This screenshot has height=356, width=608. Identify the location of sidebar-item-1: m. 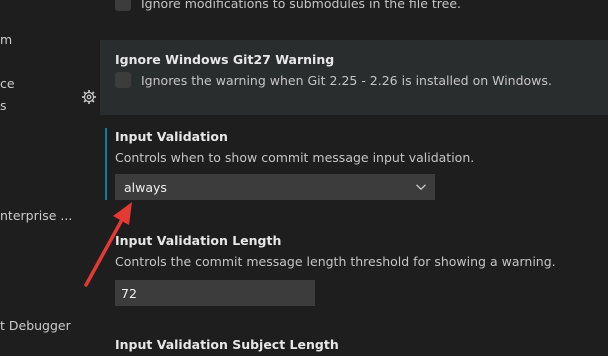
(6, 39).